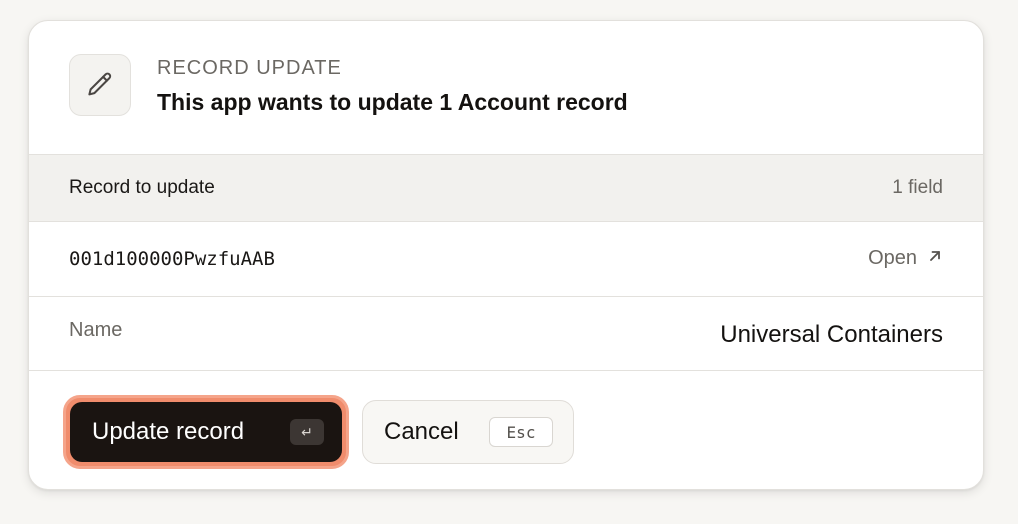 The height and width of the screenshot is (524, 1018). What do you see at coordinates (96, 330) in the screenshot?
I see `field-name: Name` at bounding box center [96, 330].